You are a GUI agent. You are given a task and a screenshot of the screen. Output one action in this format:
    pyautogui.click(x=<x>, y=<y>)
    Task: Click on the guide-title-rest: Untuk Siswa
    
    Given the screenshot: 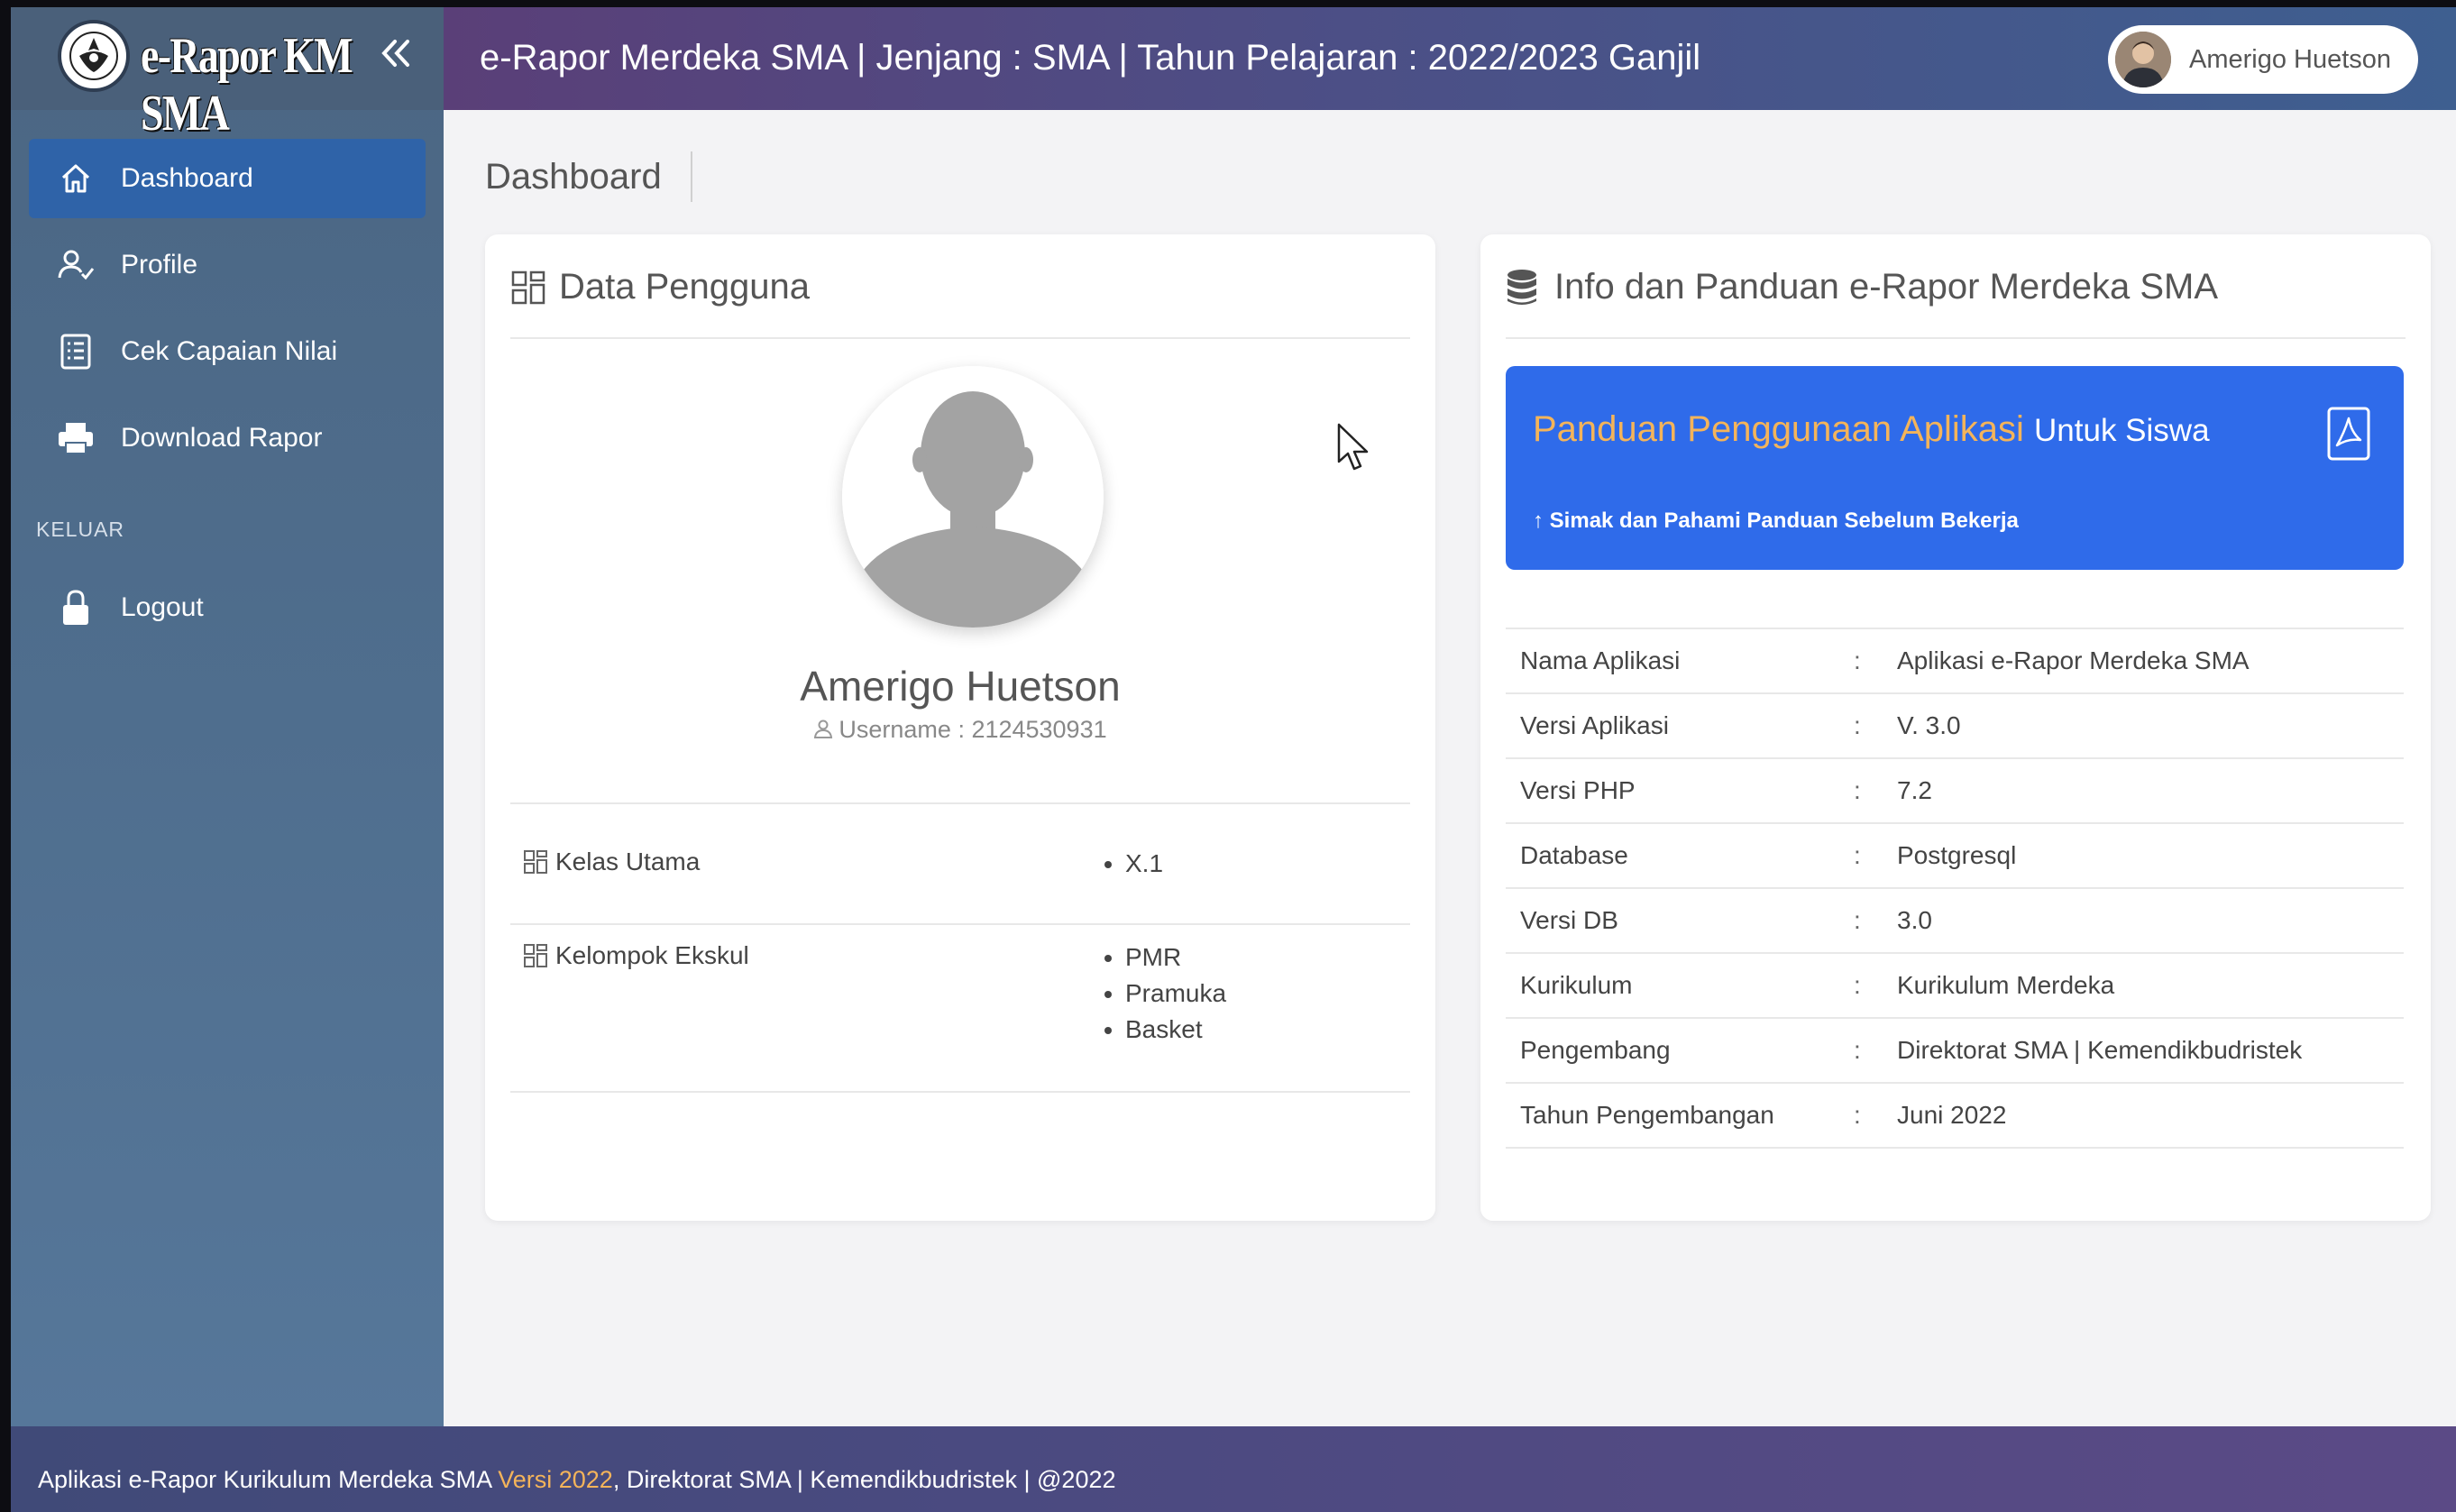 What is the action you would take?
    pyautogui.click(x=2122, y=430)
    